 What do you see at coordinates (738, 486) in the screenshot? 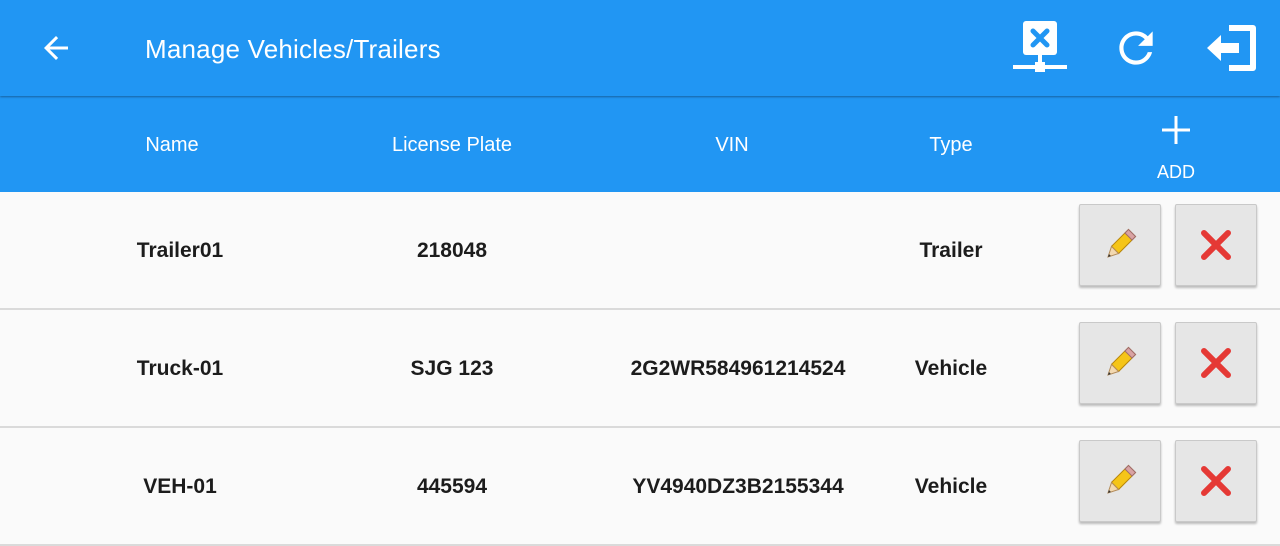
I see `cell-vin: YV4940DZ3B2155344` at bounding box center [738, 486].